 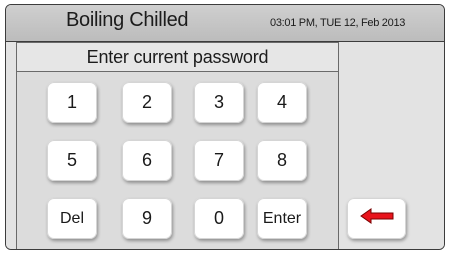 I want to click on back-button, so click(x=376, y=218).